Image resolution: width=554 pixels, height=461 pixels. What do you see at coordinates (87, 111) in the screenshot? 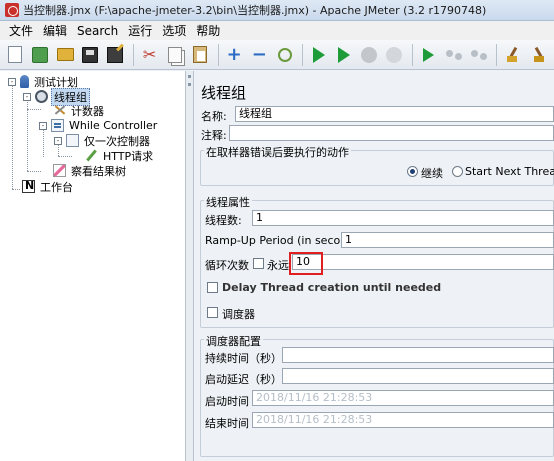
I see `tree-node-label: 计数器` at bounding box center [87, 111].